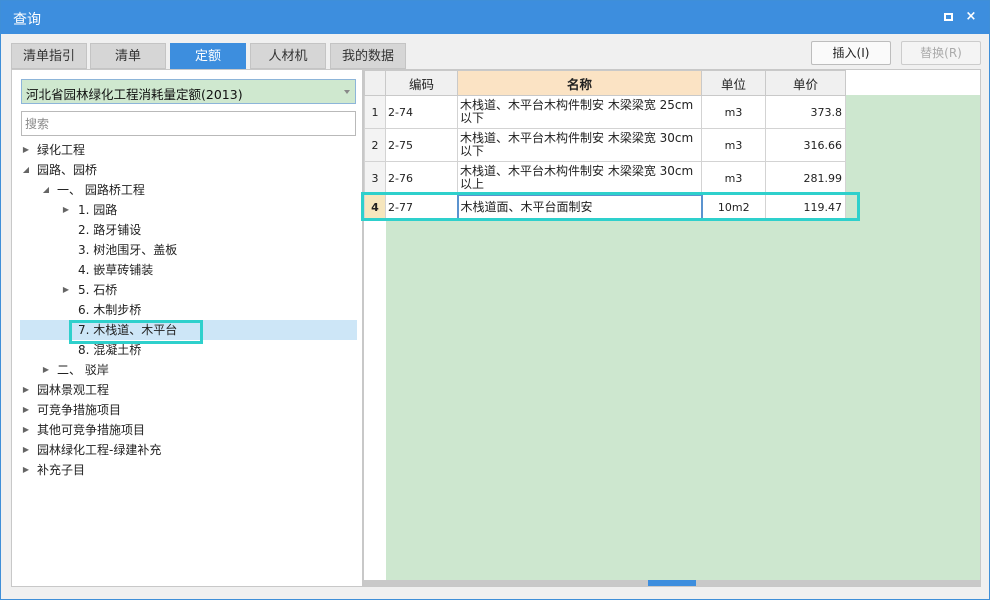 This screenshot has height=600, width=990. I want to click on x-icon: ×, so click(971, 16).